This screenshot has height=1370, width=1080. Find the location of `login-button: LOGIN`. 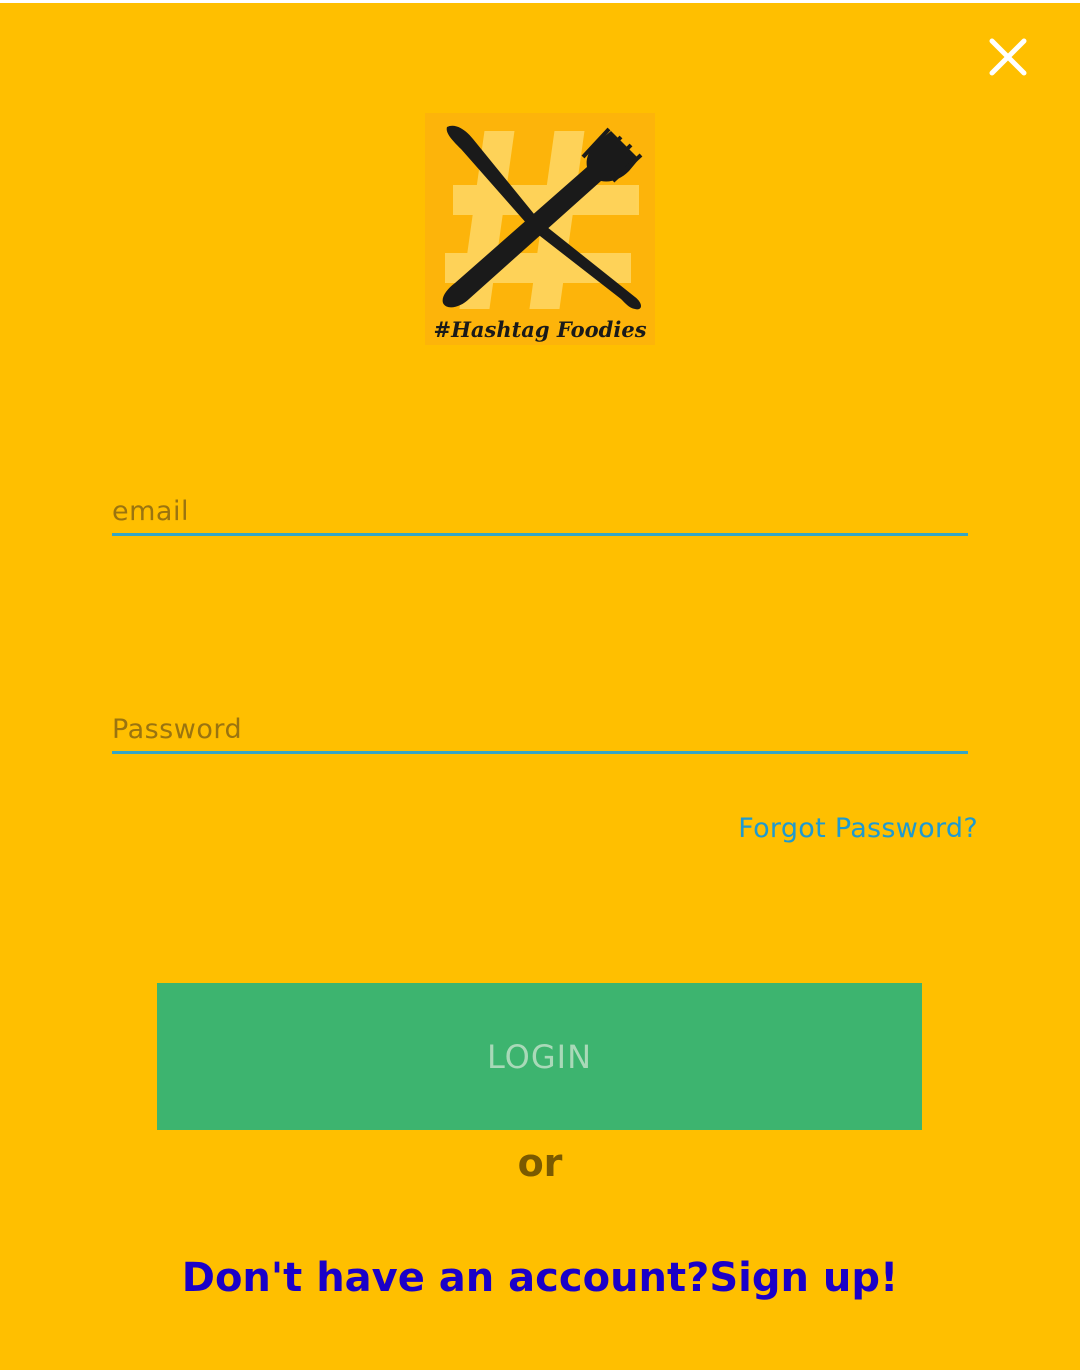

login-button: LOGIN is located at coordinates (539, 1056).